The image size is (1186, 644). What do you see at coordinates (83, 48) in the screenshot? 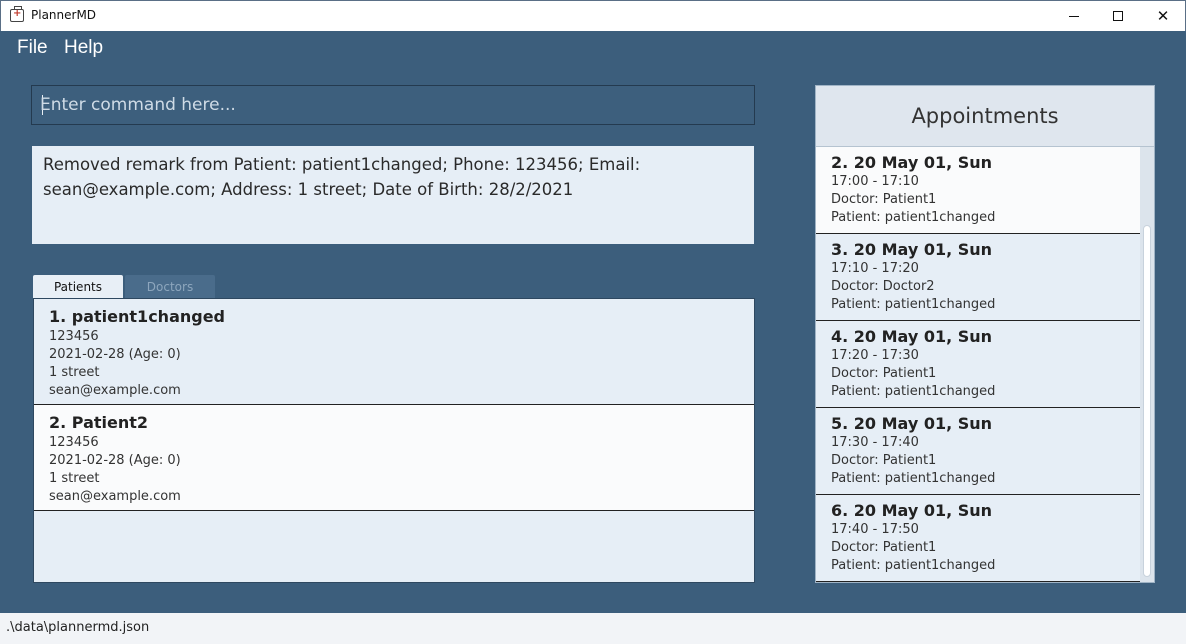
I see `menu-help: Help` at bounding box center [83, 48].